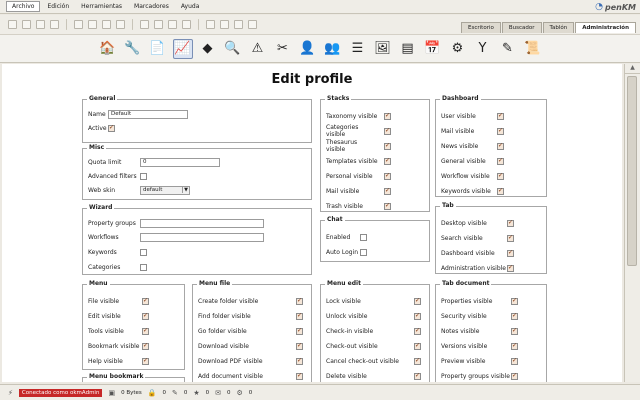 The image size is (640, 400). What do you see at coordinates (202, 223) in the screenshot?
I see `property-groups-field` at bounding box center [202, 223].